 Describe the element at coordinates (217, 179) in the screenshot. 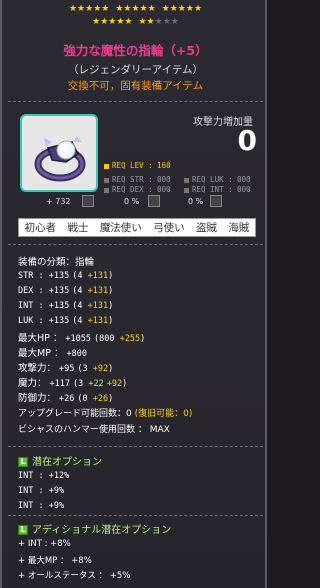

I see `req-luk: REQ LUK : 000` at that location.